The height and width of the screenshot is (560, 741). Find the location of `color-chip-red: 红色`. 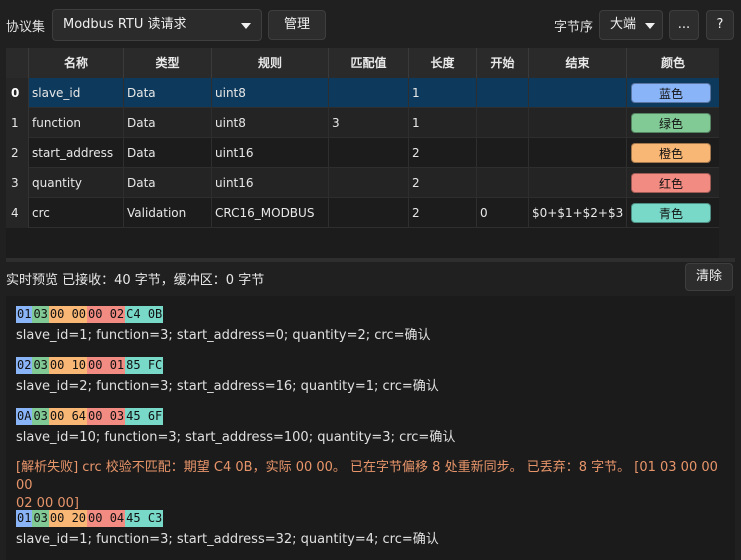

color-chip-red: 红色 is located at coordinates (671, 183).